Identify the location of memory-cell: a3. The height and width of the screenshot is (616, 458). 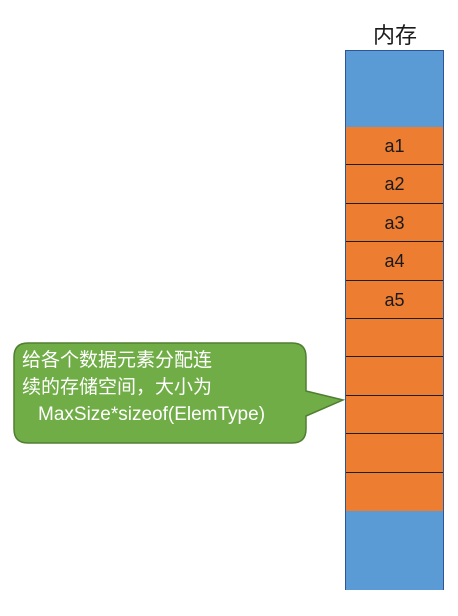
(394, 223).